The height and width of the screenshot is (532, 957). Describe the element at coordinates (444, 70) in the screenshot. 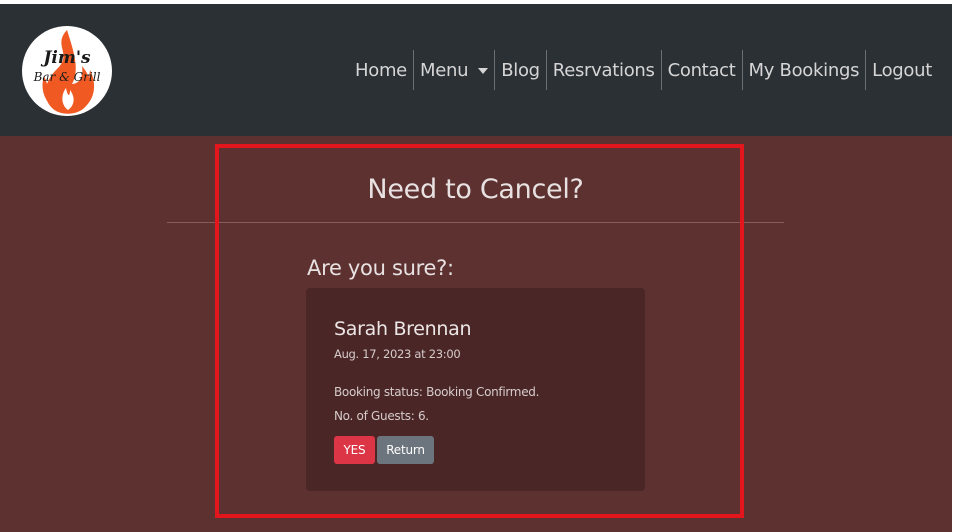

I see `nav-menu-label: Menu` at that location.